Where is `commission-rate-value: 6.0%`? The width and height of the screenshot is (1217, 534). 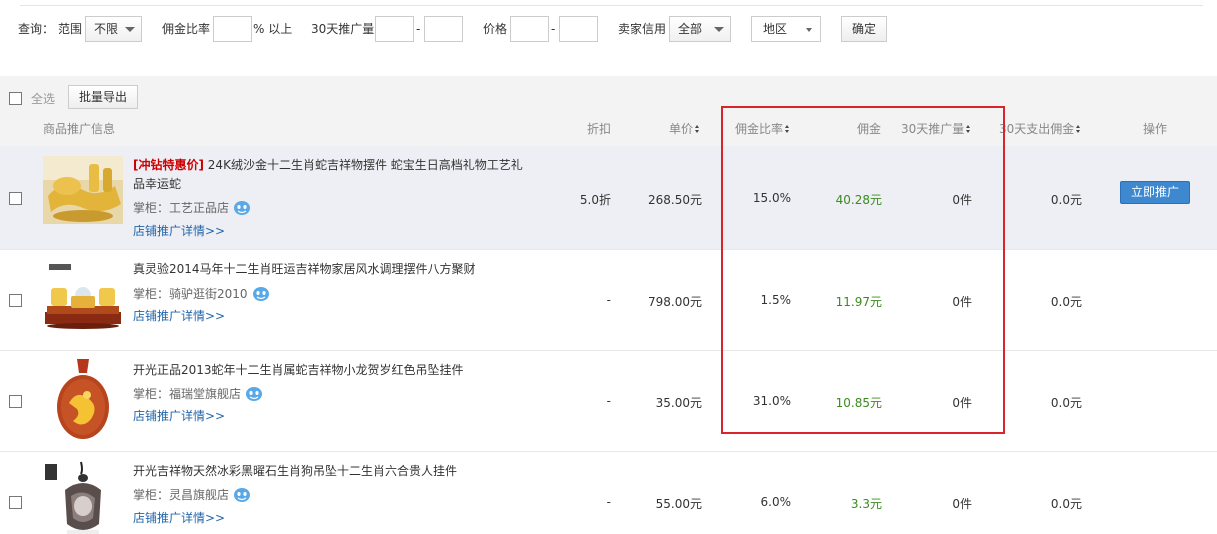
commission-rate-value: 6.0% is located at coordinates (776, 502).